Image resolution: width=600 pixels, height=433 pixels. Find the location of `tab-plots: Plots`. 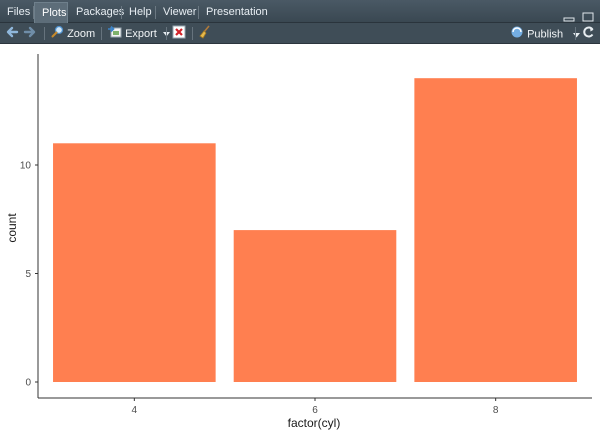

tab-plots: Plots is located at coordinates (51, 12).